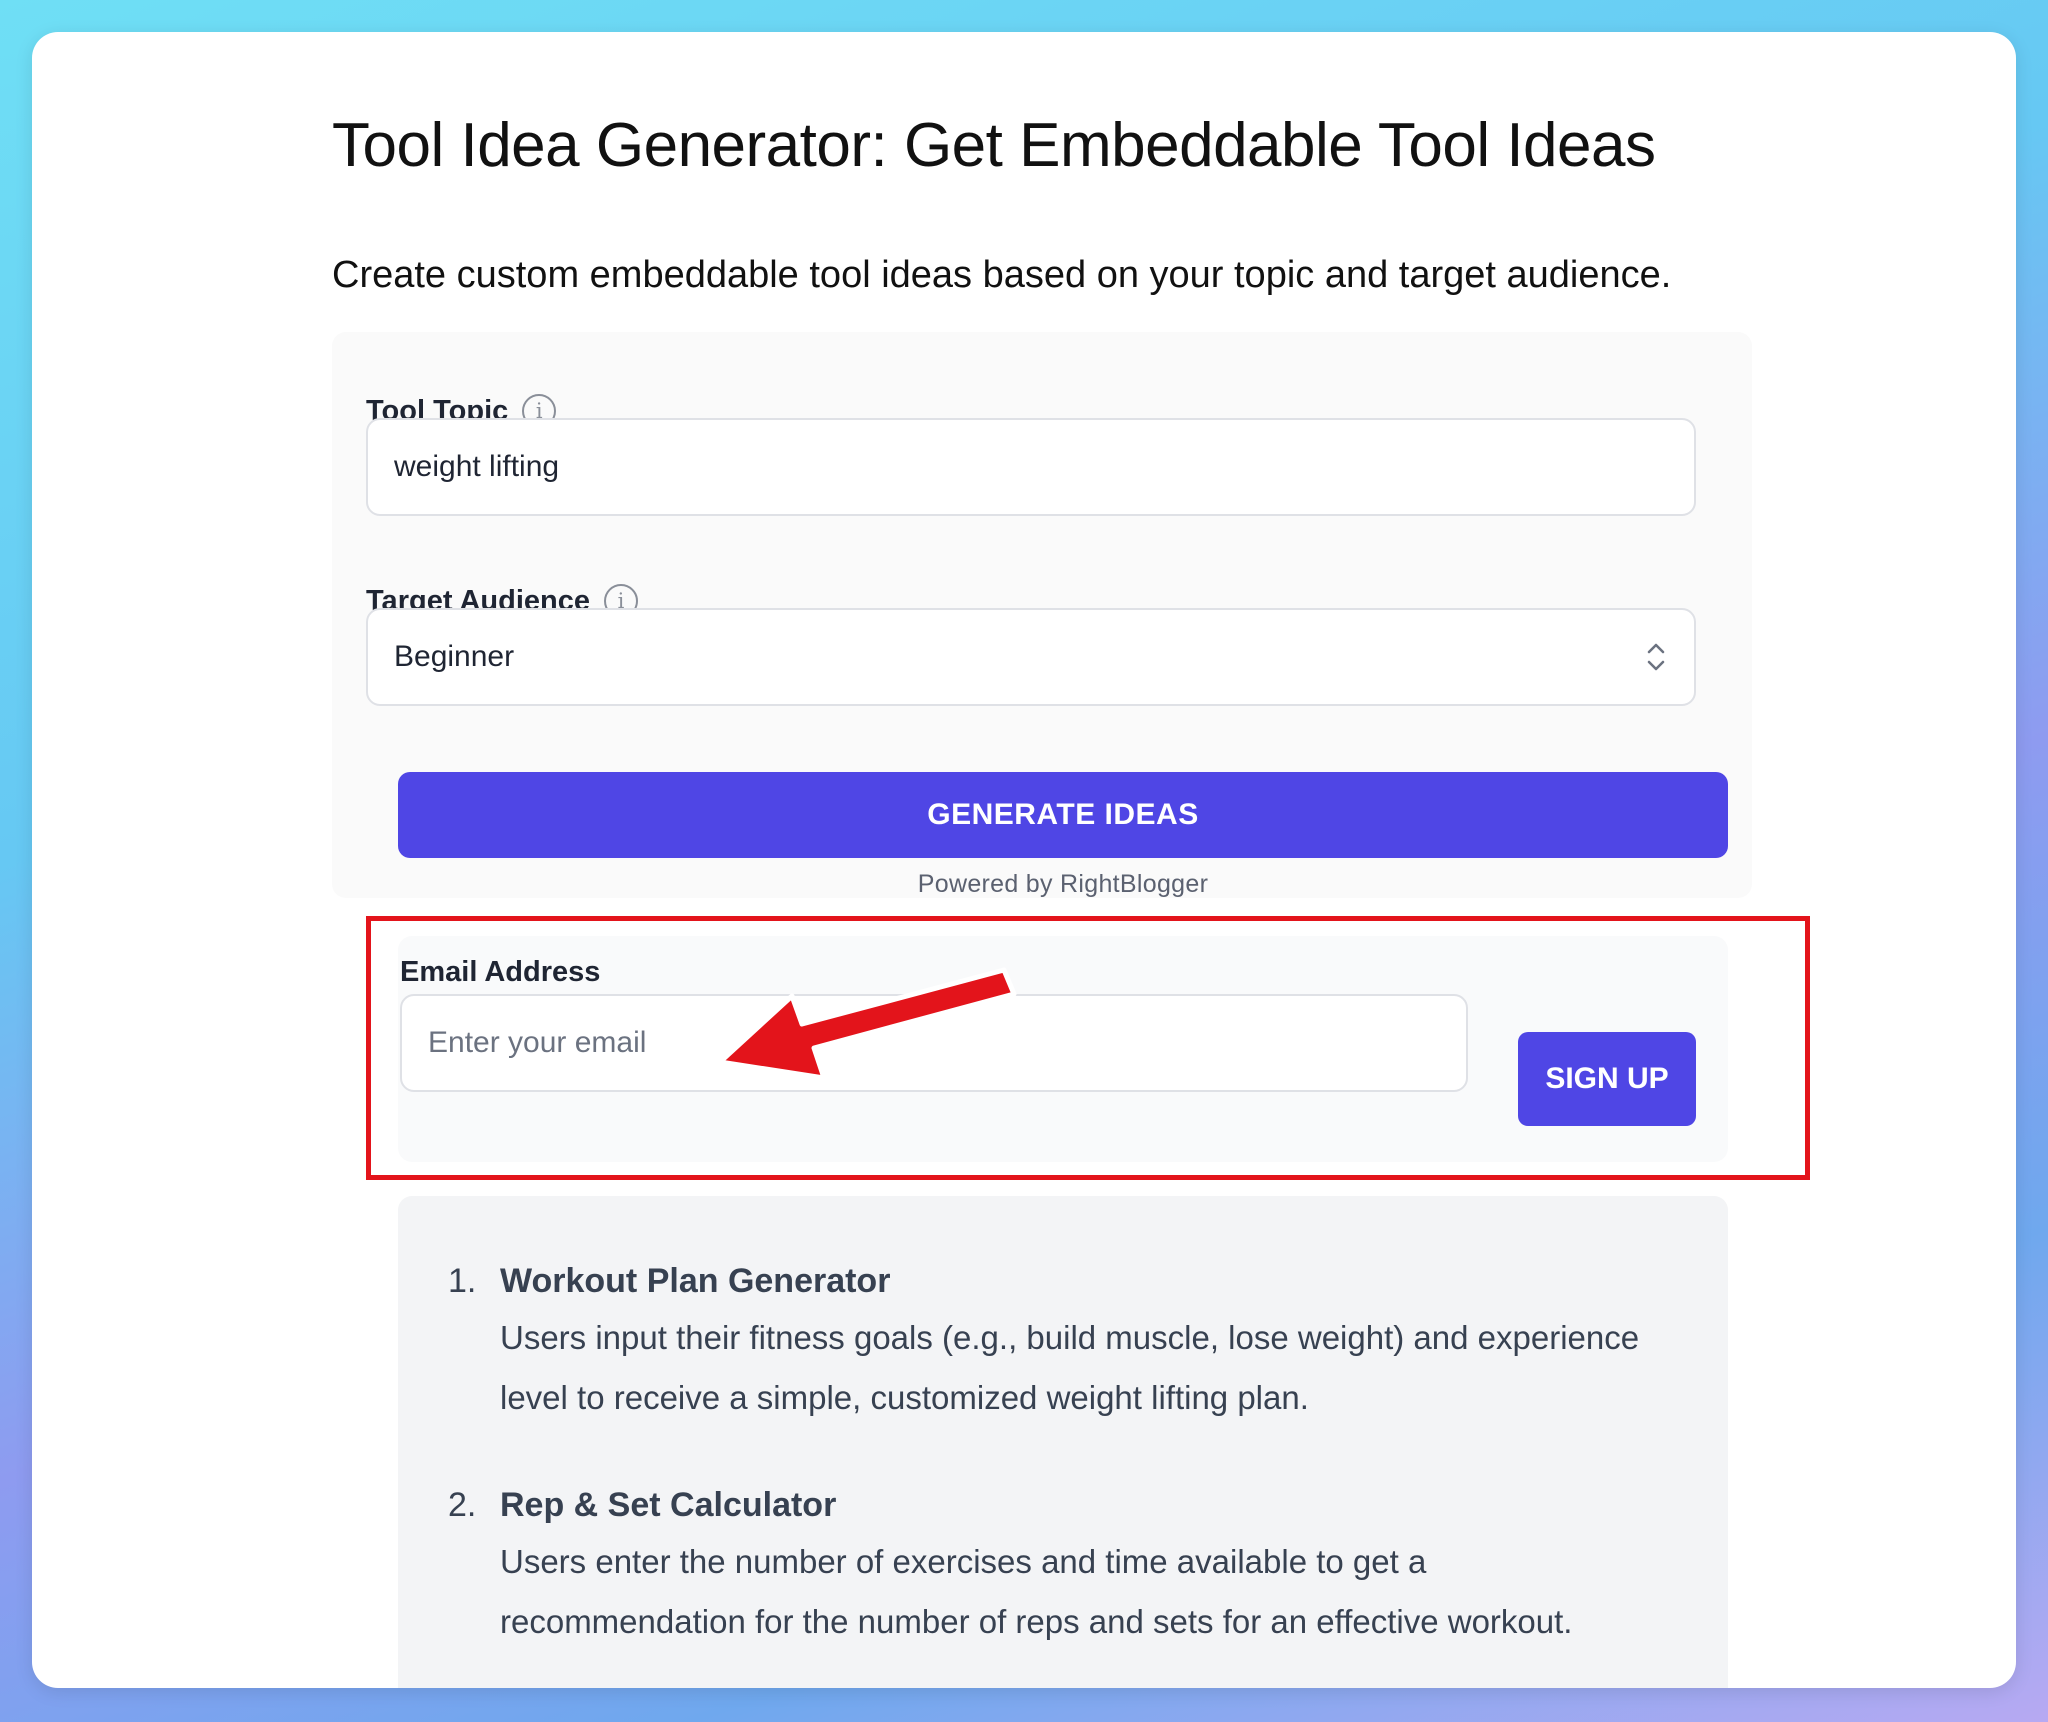  What do you see at coordinates (1031, 467) in the screenshot?
I see `tool-topic-input` at bounding box center [1031, 467].